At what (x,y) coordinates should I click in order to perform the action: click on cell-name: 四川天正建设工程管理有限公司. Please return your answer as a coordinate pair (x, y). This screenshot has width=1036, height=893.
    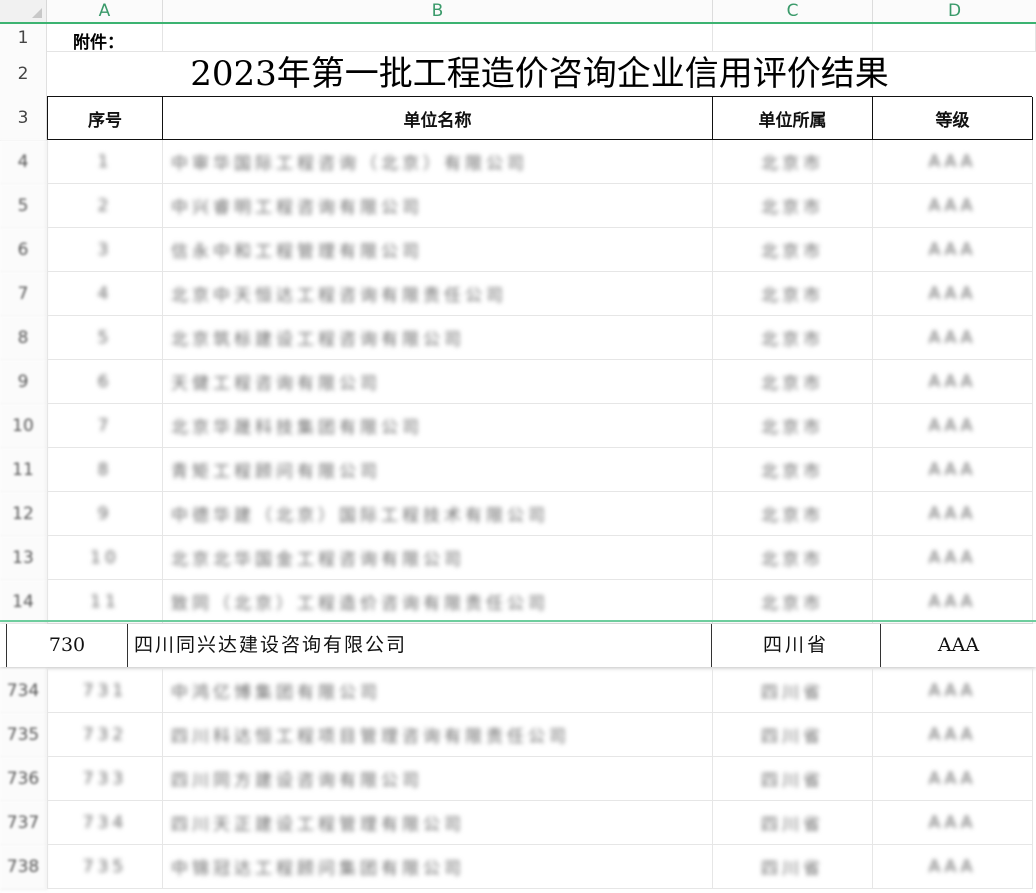
    Looking at the image, I should click on (438, 823).